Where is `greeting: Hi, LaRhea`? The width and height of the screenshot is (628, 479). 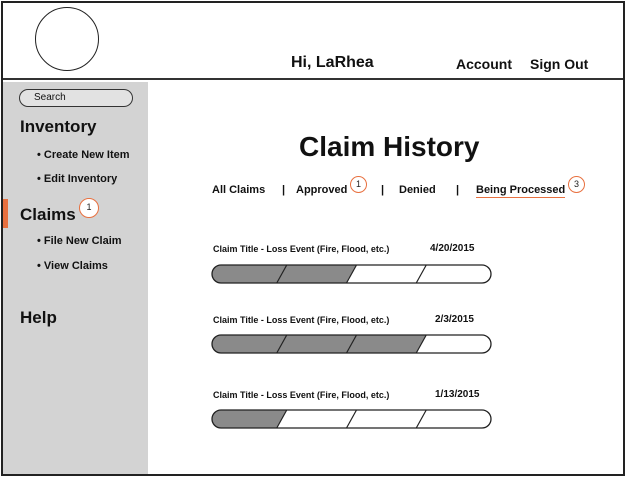 greeting: Hi, LaRhea is located at coordinates (332, 62).